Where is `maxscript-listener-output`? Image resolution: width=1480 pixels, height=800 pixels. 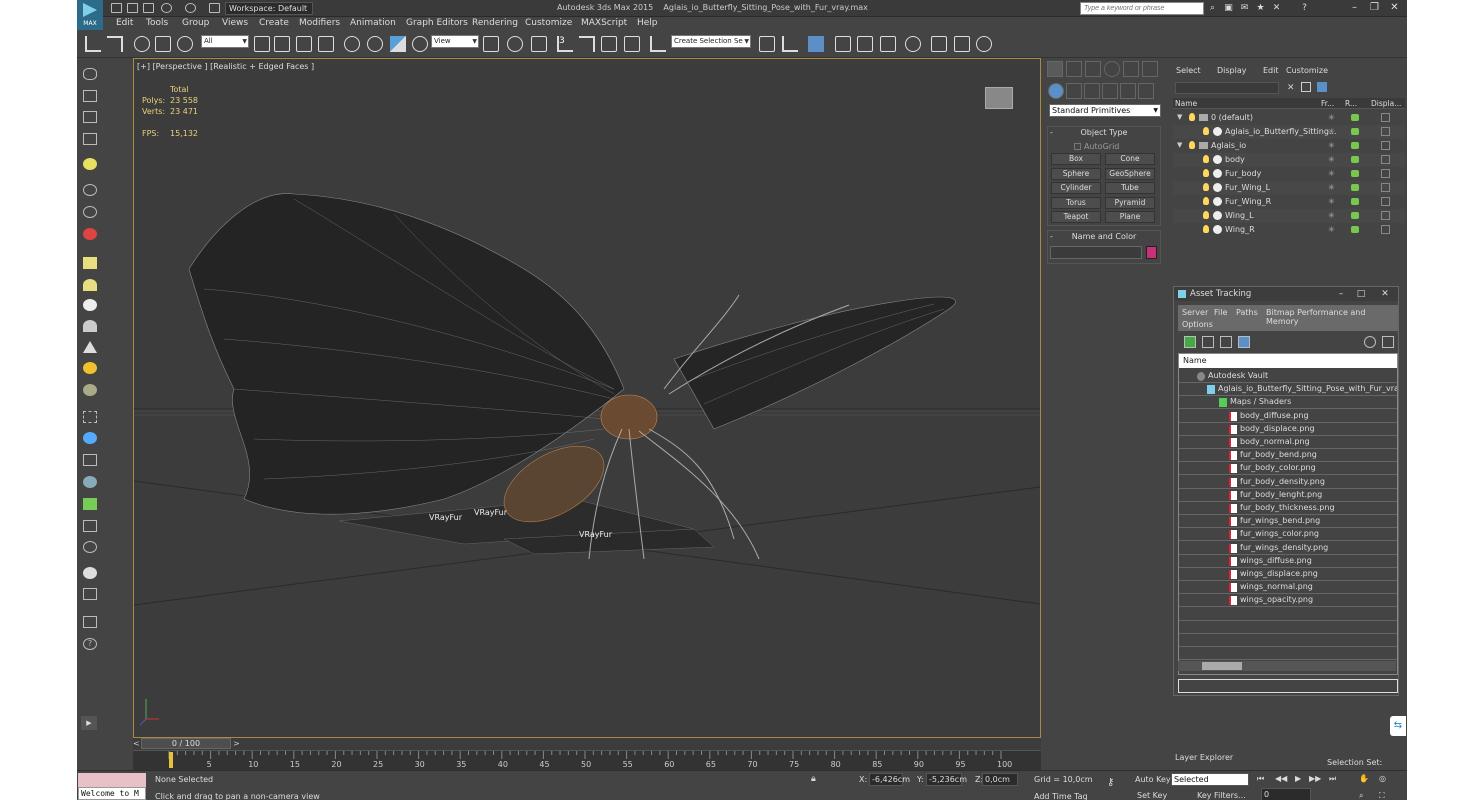
maxscript-listener-output is located at coordinates (112, 780).